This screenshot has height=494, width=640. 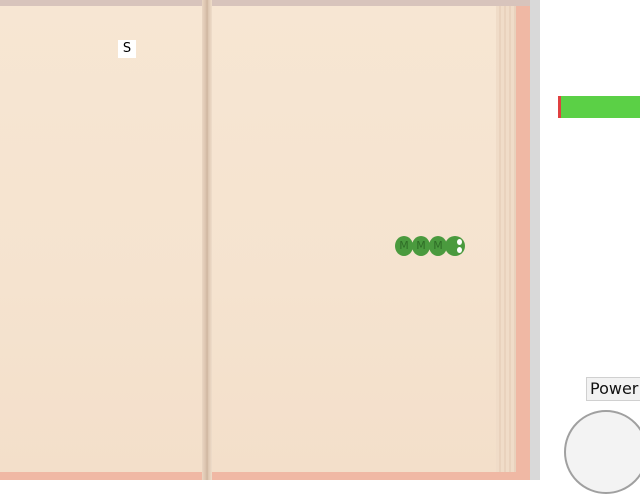 I want to click on health-bar-fill, so click(x=600, y=107).